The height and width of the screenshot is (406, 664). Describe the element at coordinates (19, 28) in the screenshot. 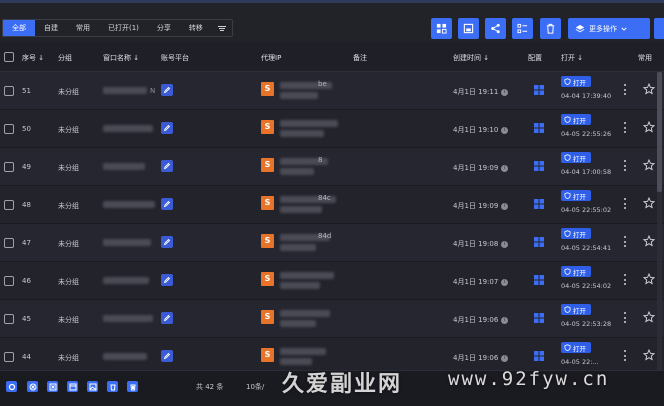

I see `tab-all: 全部` at that location.